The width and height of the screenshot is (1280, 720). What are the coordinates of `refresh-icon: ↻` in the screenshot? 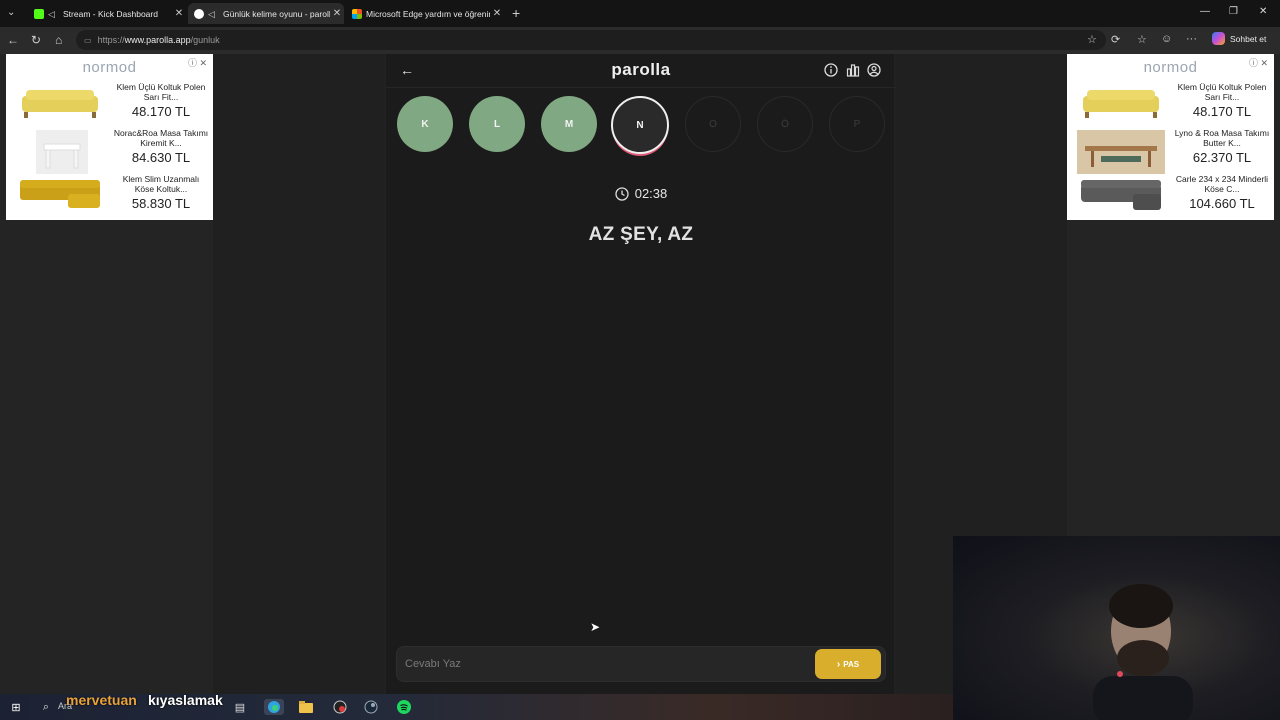 It's located at (36, 40).